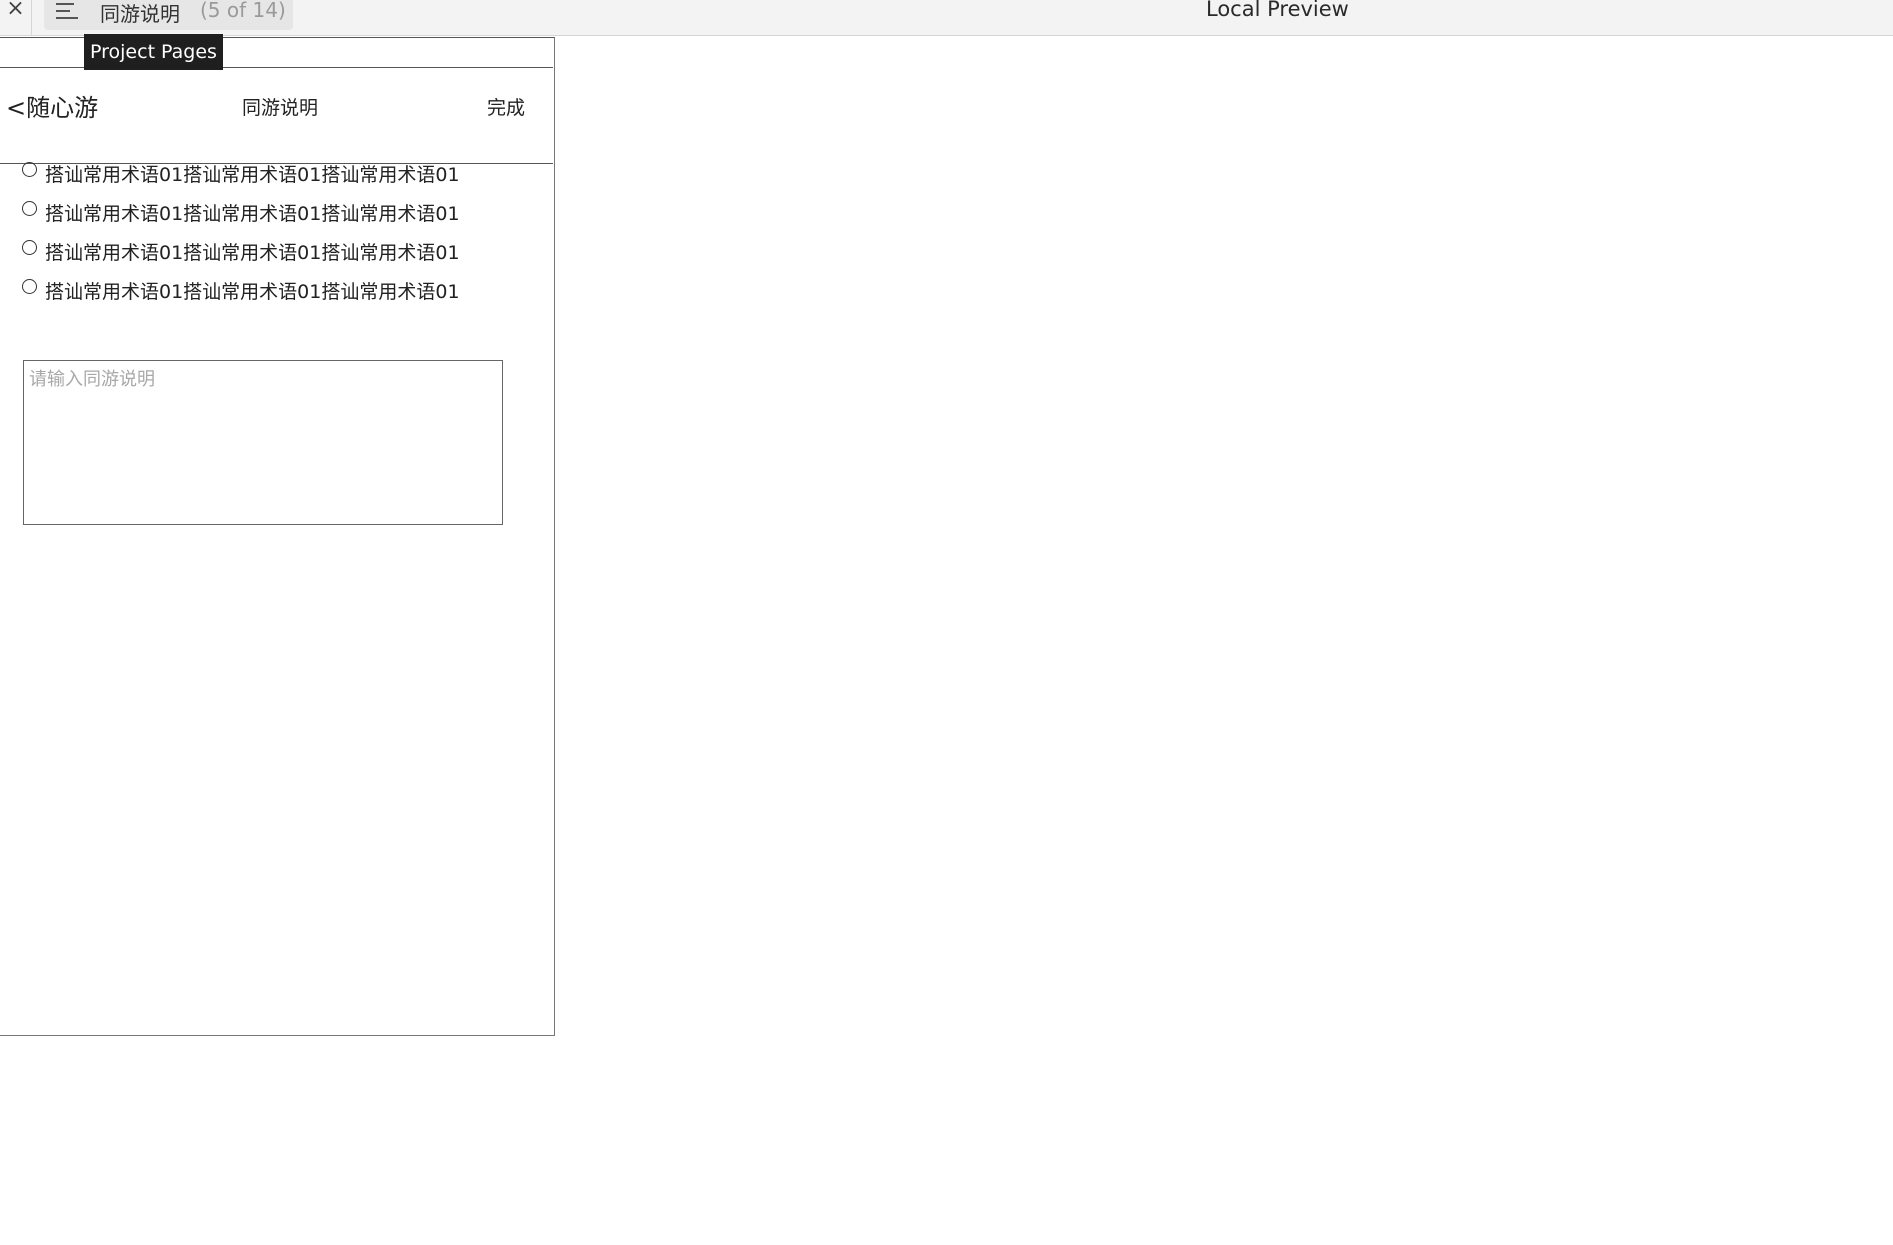  I want to click on option-radio-1: 搭讪常用术语01搭讪常用术语01搭讪常用术语01, so click(241, 173).